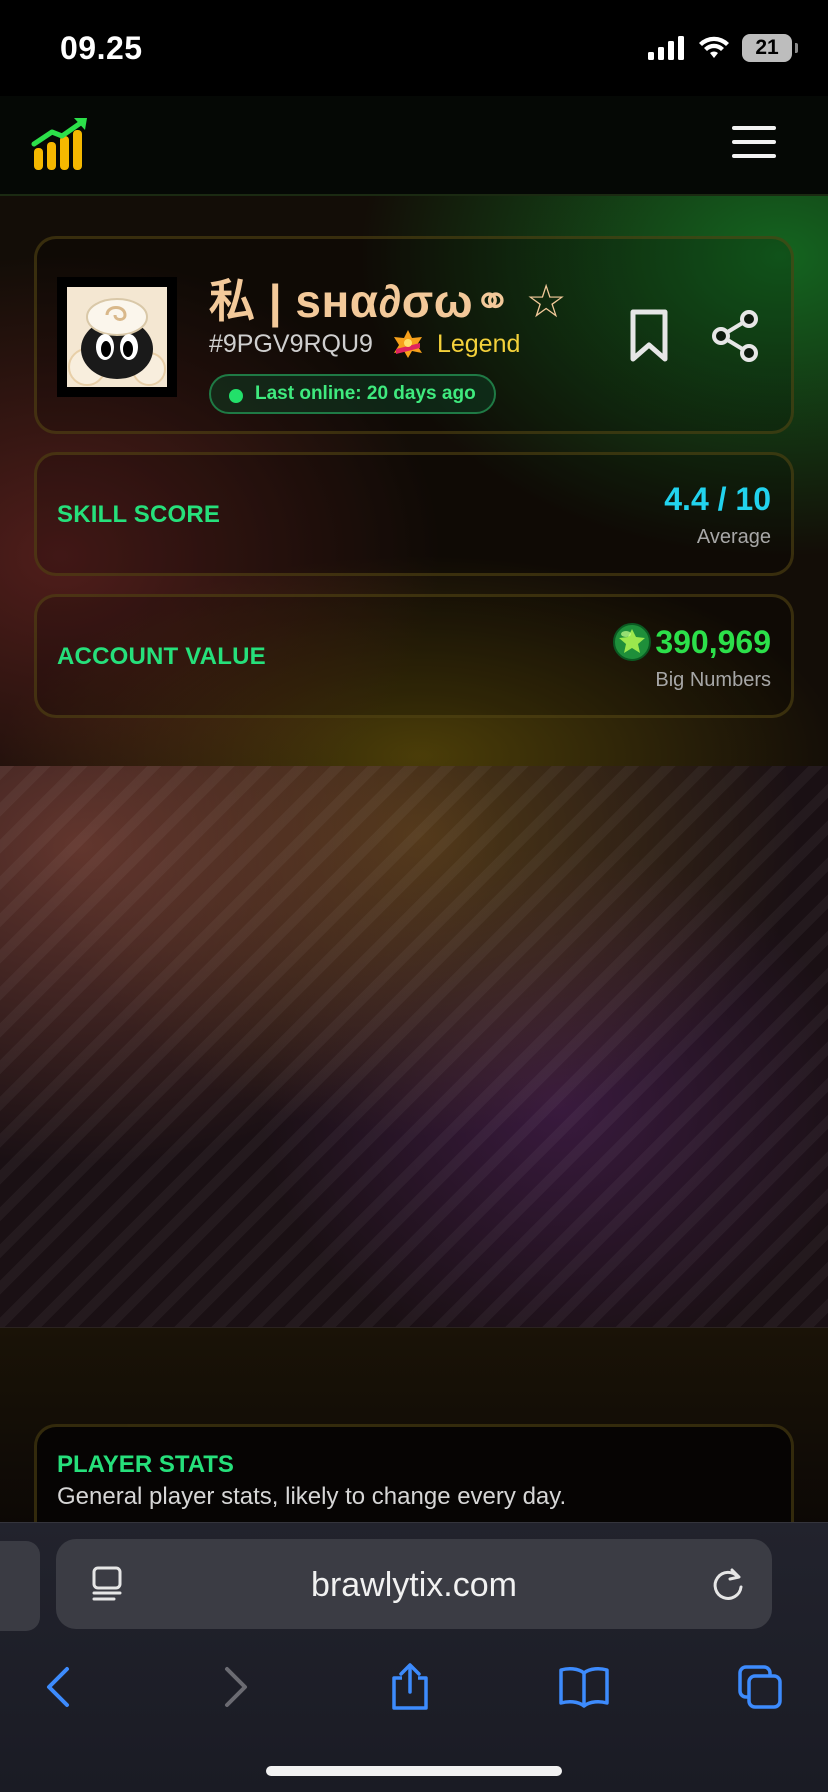  I want to click on bookmarks-button, so click(584, 1687).